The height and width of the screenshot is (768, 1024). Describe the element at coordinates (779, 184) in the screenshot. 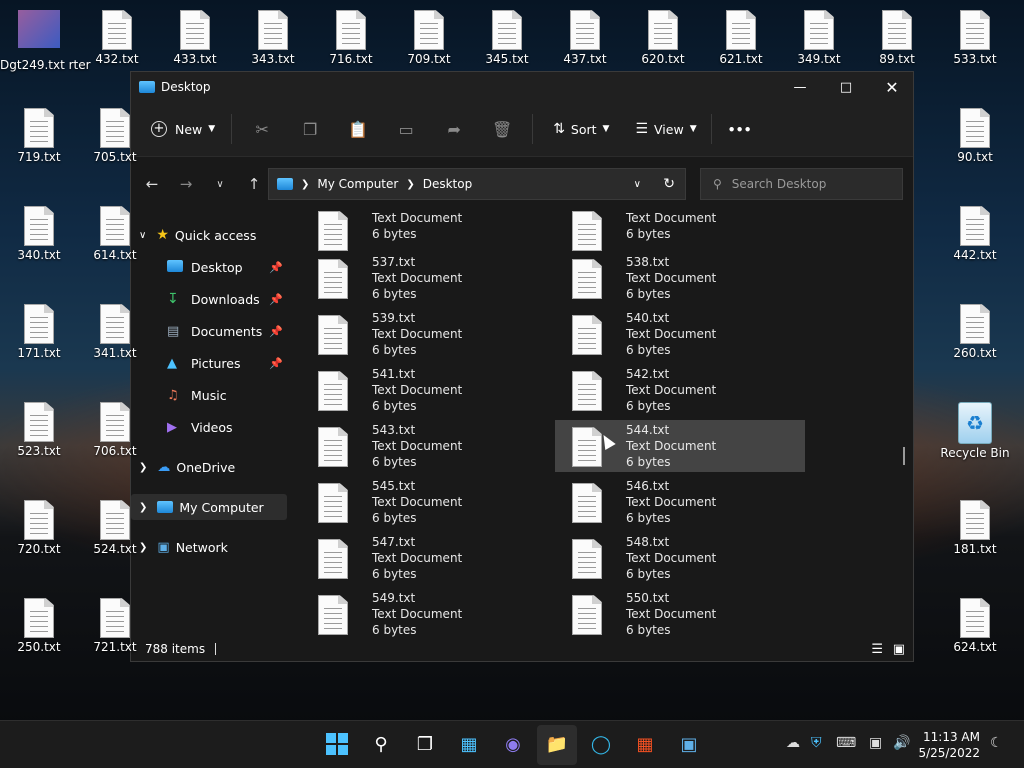

I see `search-input: Search Desktop` at that location.